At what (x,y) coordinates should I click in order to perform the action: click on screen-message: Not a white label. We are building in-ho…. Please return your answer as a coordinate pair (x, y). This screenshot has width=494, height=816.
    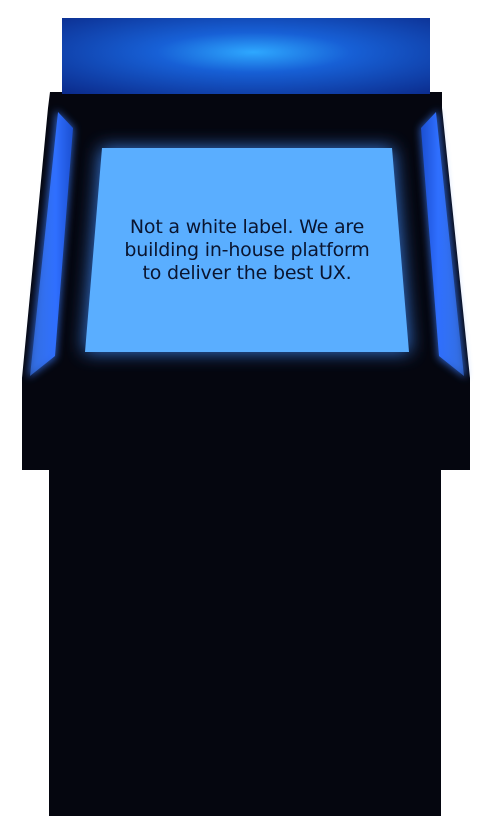
    Looking at the image, I should click on (247, 249).